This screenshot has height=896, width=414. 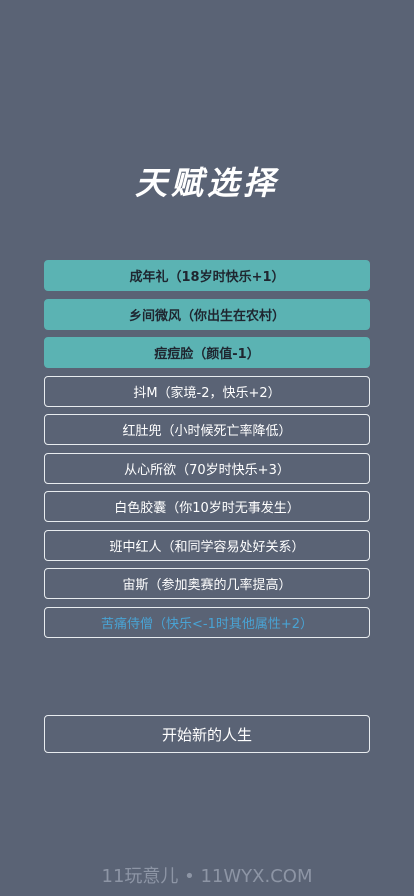 What do you see at coordinates (207, 734) in the screenshot?
I see `start-new-life-button: 开始新的人生` at bounding box center [207, 734].